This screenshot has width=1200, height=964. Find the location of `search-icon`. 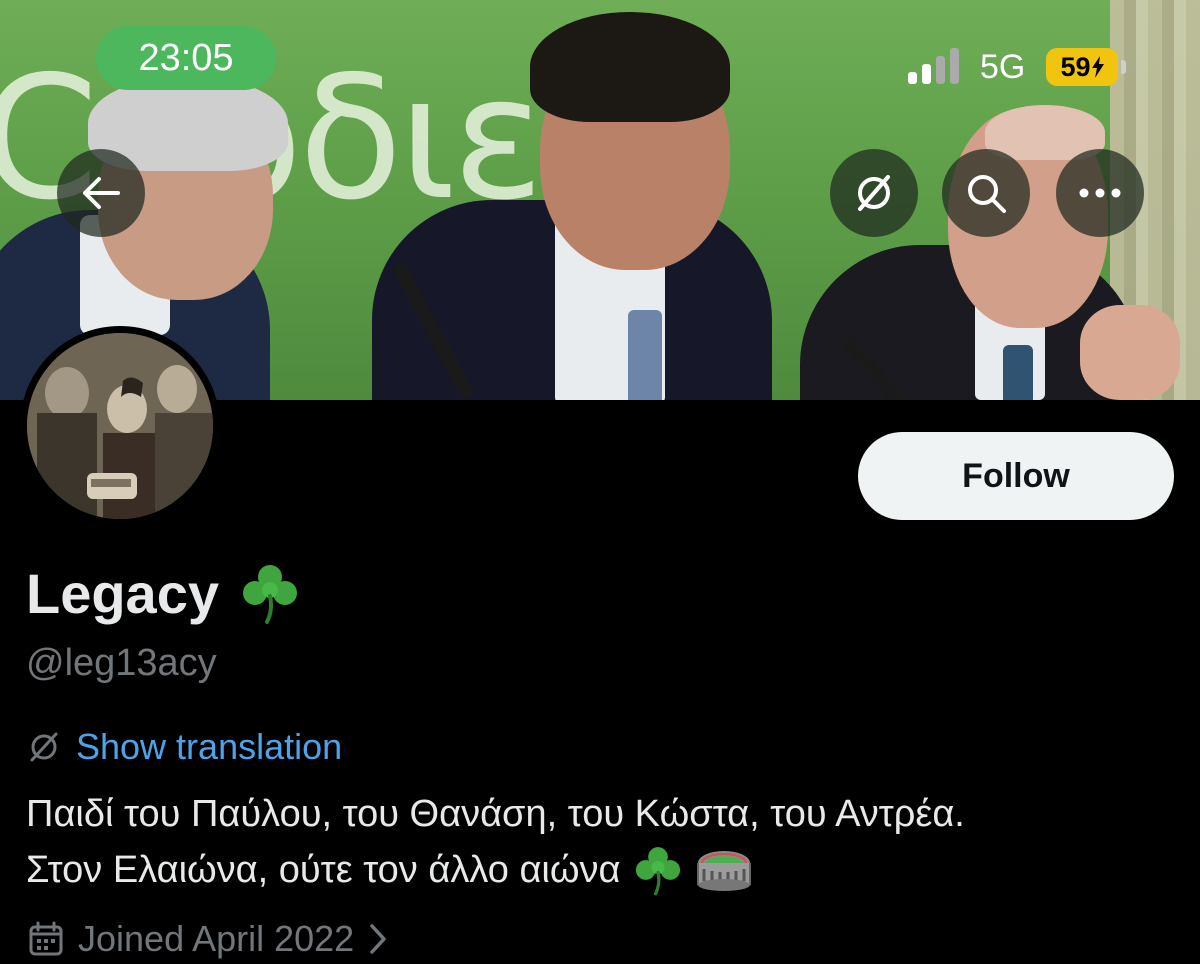

search-icon is located at coordinates (987, 194).